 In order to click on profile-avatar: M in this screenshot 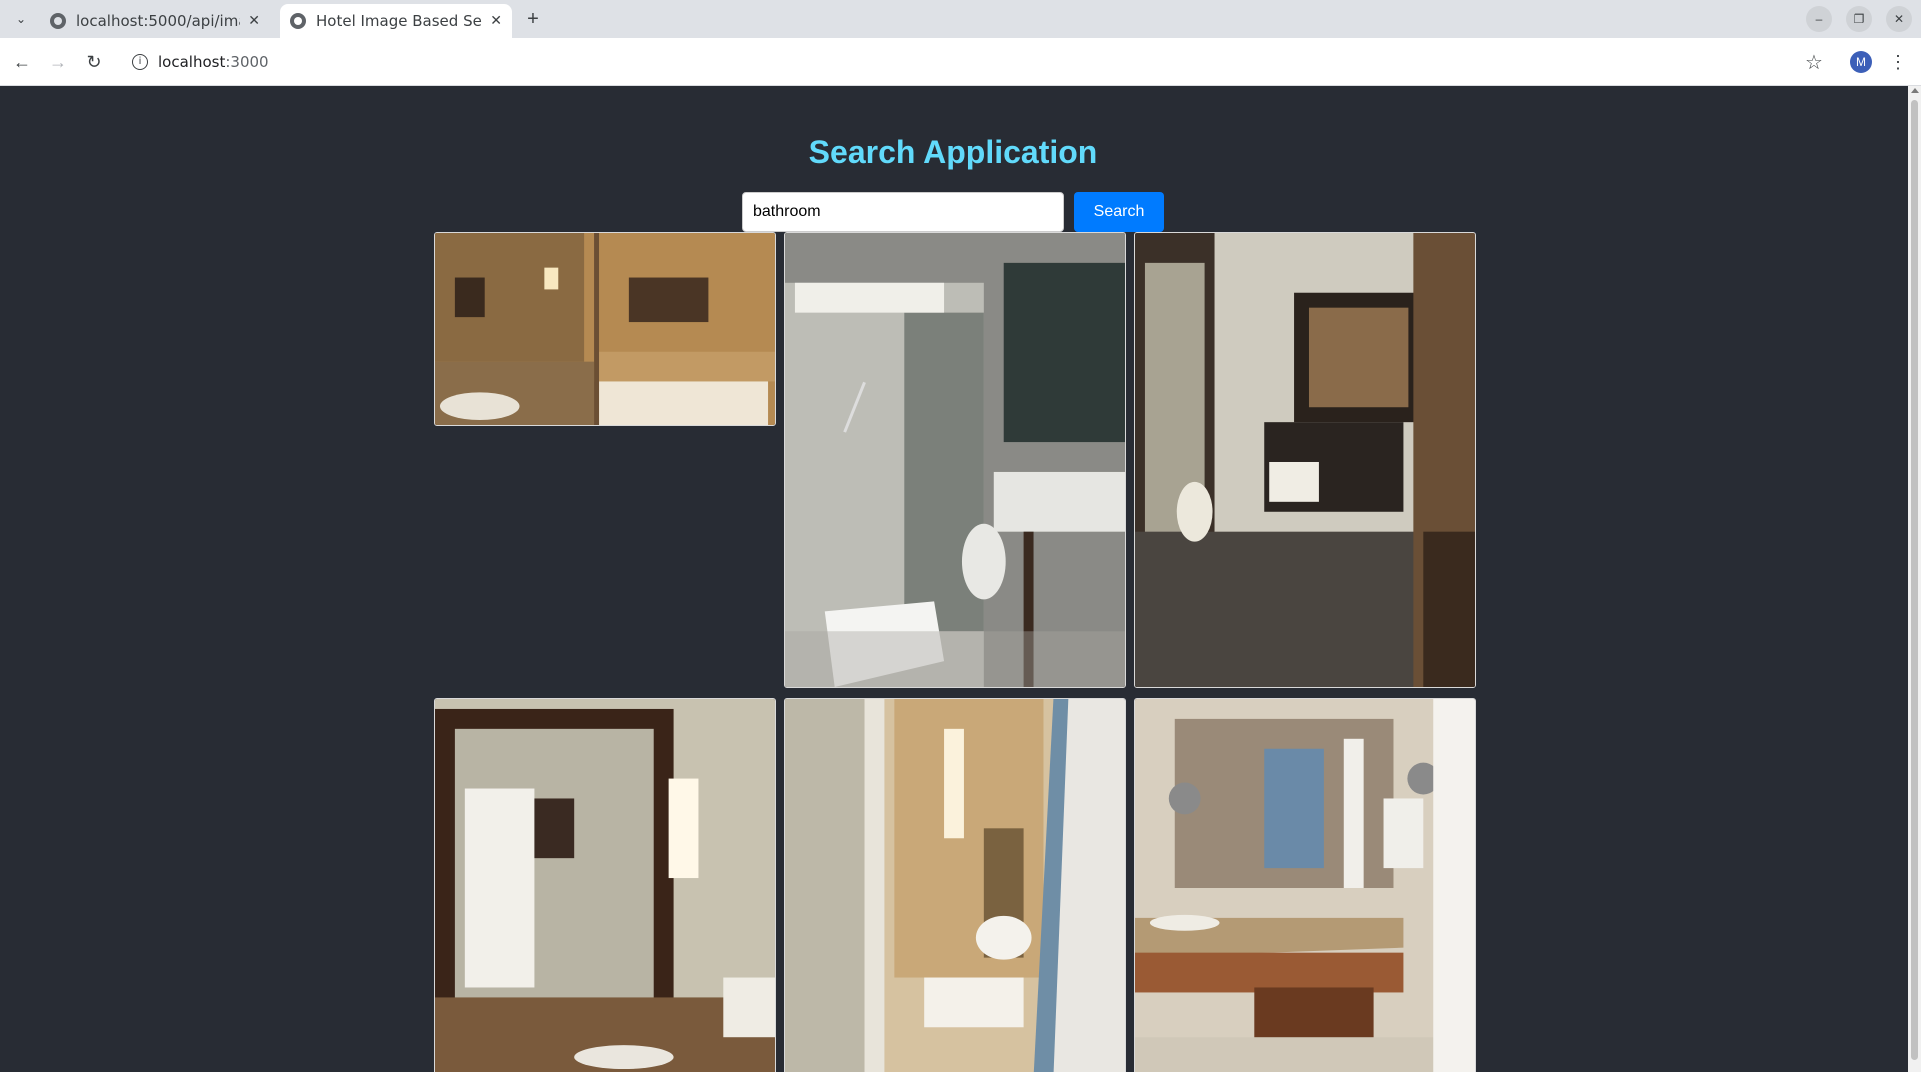, I will do `click(1861, 62)`.